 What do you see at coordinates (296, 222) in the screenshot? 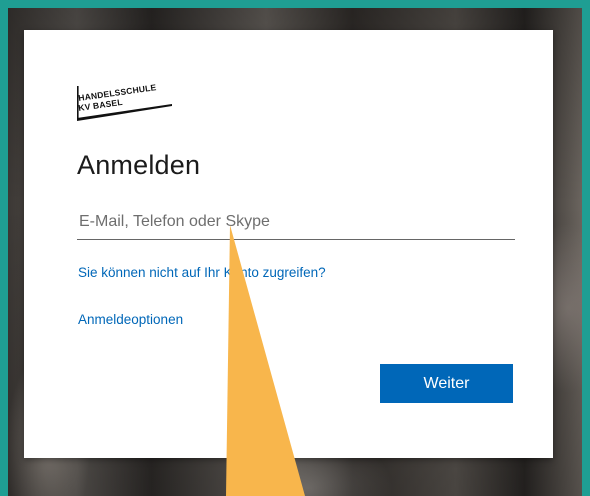
I see `email-field` at bounding box center [296, 222].